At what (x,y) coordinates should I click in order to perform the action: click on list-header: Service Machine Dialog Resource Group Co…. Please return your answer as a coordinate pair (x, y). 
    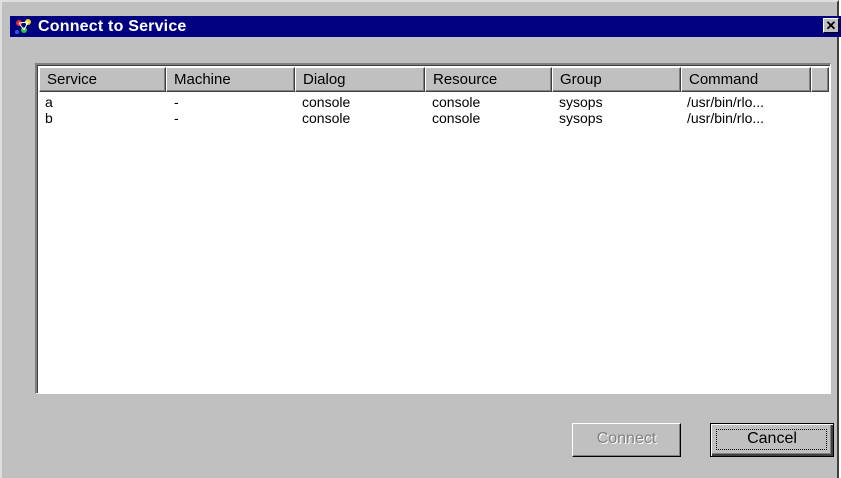
    Looking at the image, I should click on (434, 79).